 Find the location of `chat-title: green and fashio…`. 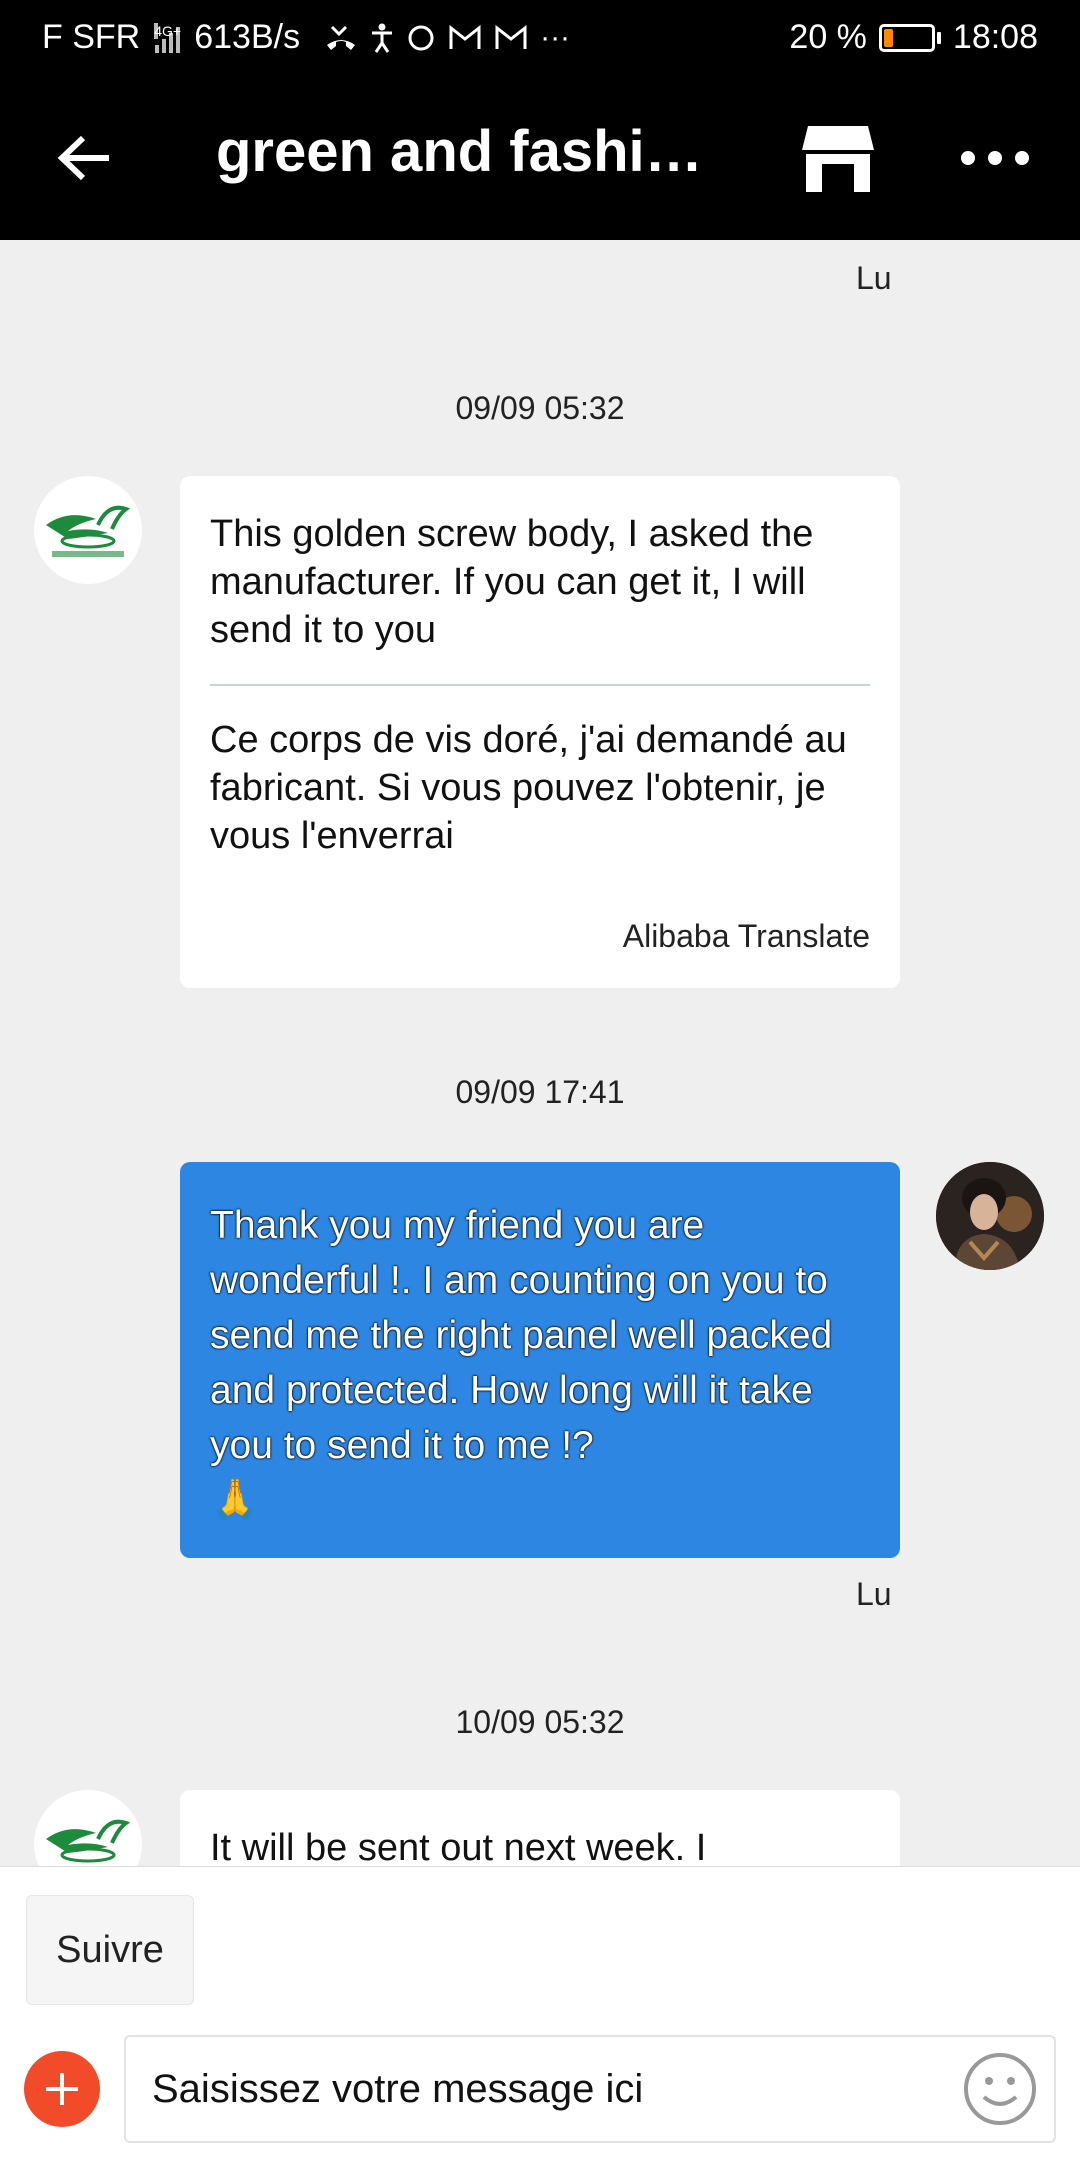

chat-title: green and fashio… is located at coordinates (476, 151).